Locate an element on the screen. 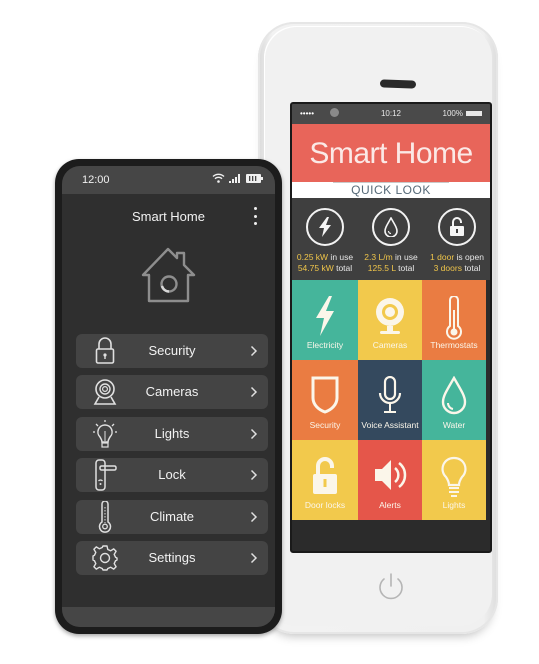 This screenshot has width=539, height=664. stat-doors: 1 door is open 3 doors total is located at coordinates (457, 239).